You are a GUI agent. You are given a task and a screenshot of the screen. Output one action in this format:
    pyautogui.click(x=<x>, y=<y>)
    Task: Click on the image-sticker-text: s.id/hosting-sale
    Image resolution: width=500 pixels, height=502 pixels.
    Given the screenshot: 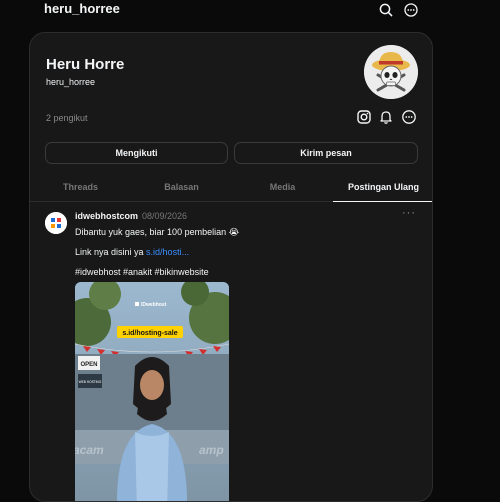 What is the action you would take?
    pyautogui.click(x=149, y=333)
    